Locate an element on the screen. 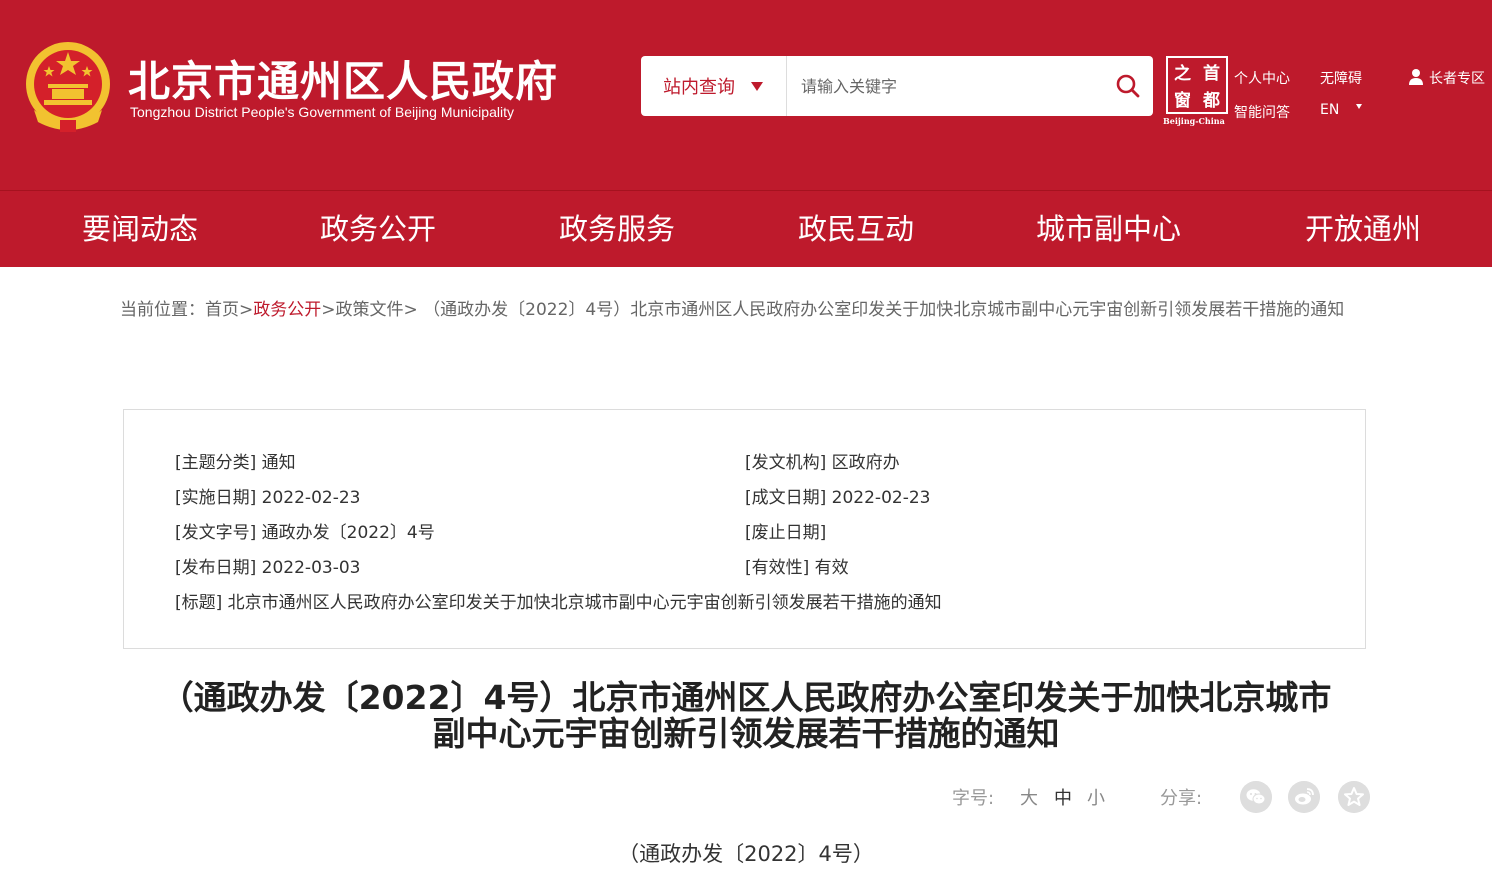  font-size-medium-button: 中 is located at coordinates (1063, 797).